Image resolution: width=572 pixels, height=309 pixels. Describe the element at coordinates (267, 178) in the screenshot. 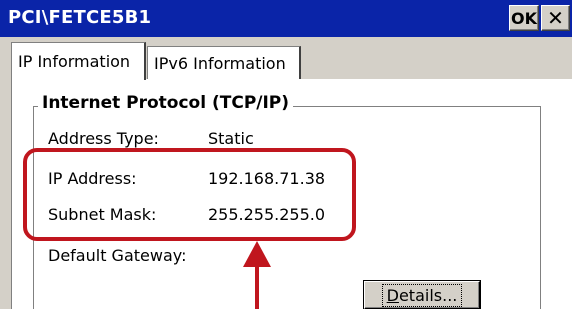

I see `ip-address-value: 192.168.71.38` at that location.